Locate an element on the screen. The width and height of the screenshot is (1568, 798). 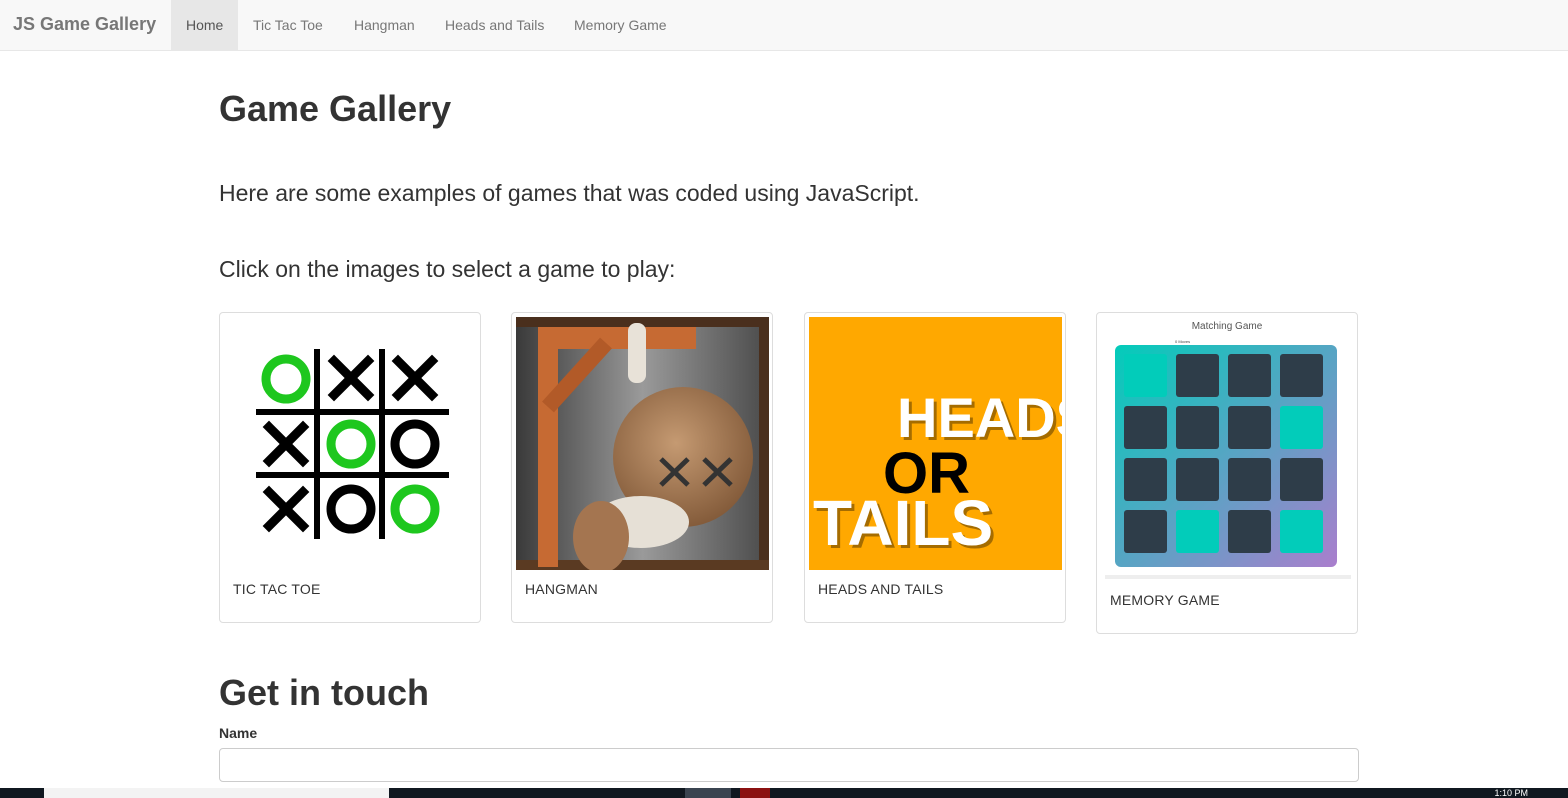
name-input is located at coordinates (789, 765).